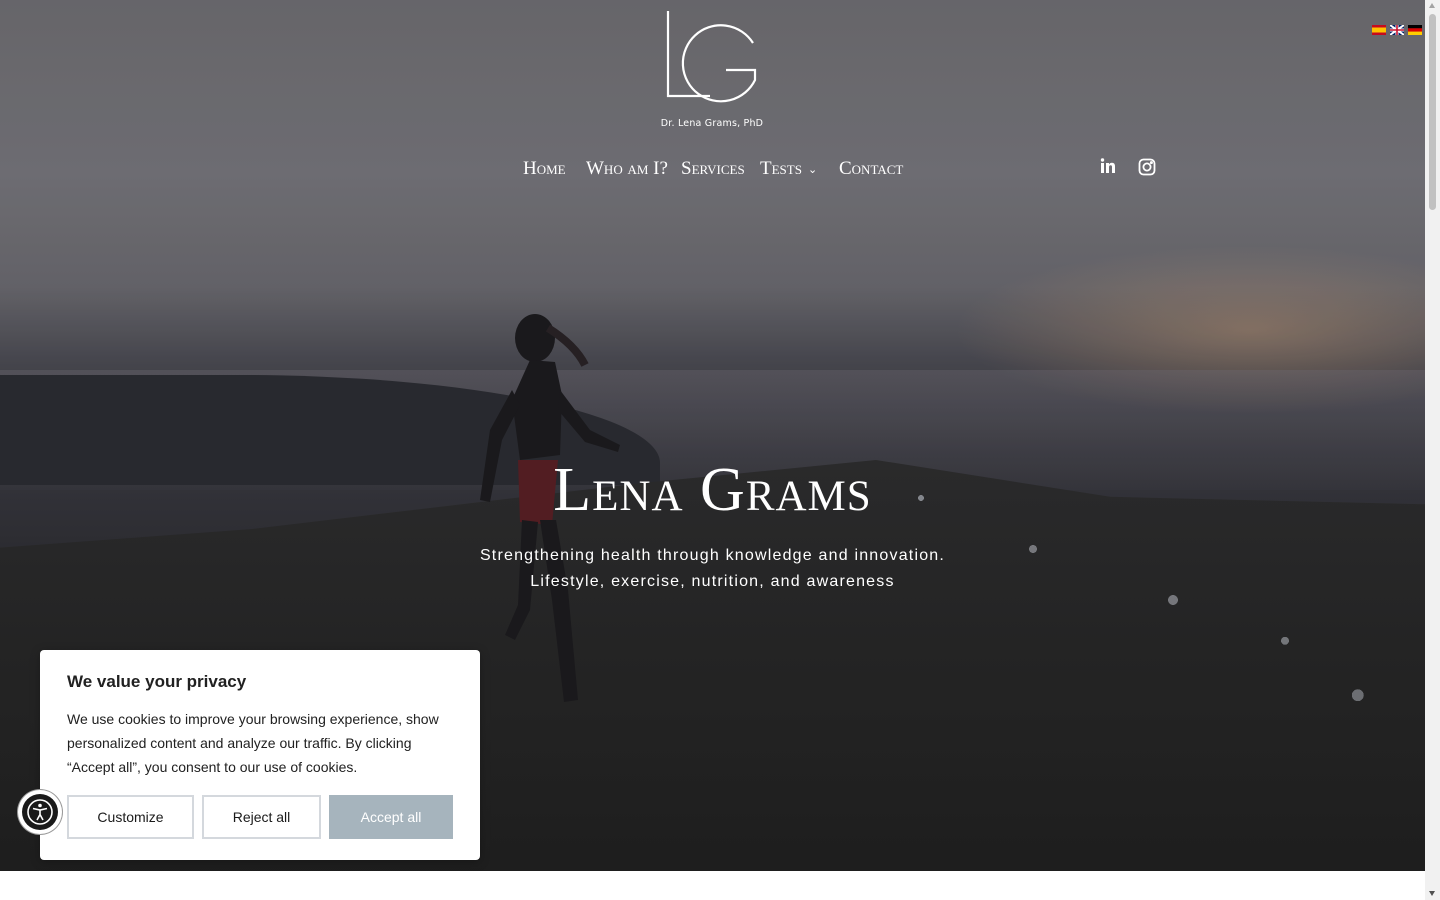  What do you see at coordinates (157, 681) in the screenshot?
I see `cookie-title: We value your privacy` at bounding box center [157, 681].